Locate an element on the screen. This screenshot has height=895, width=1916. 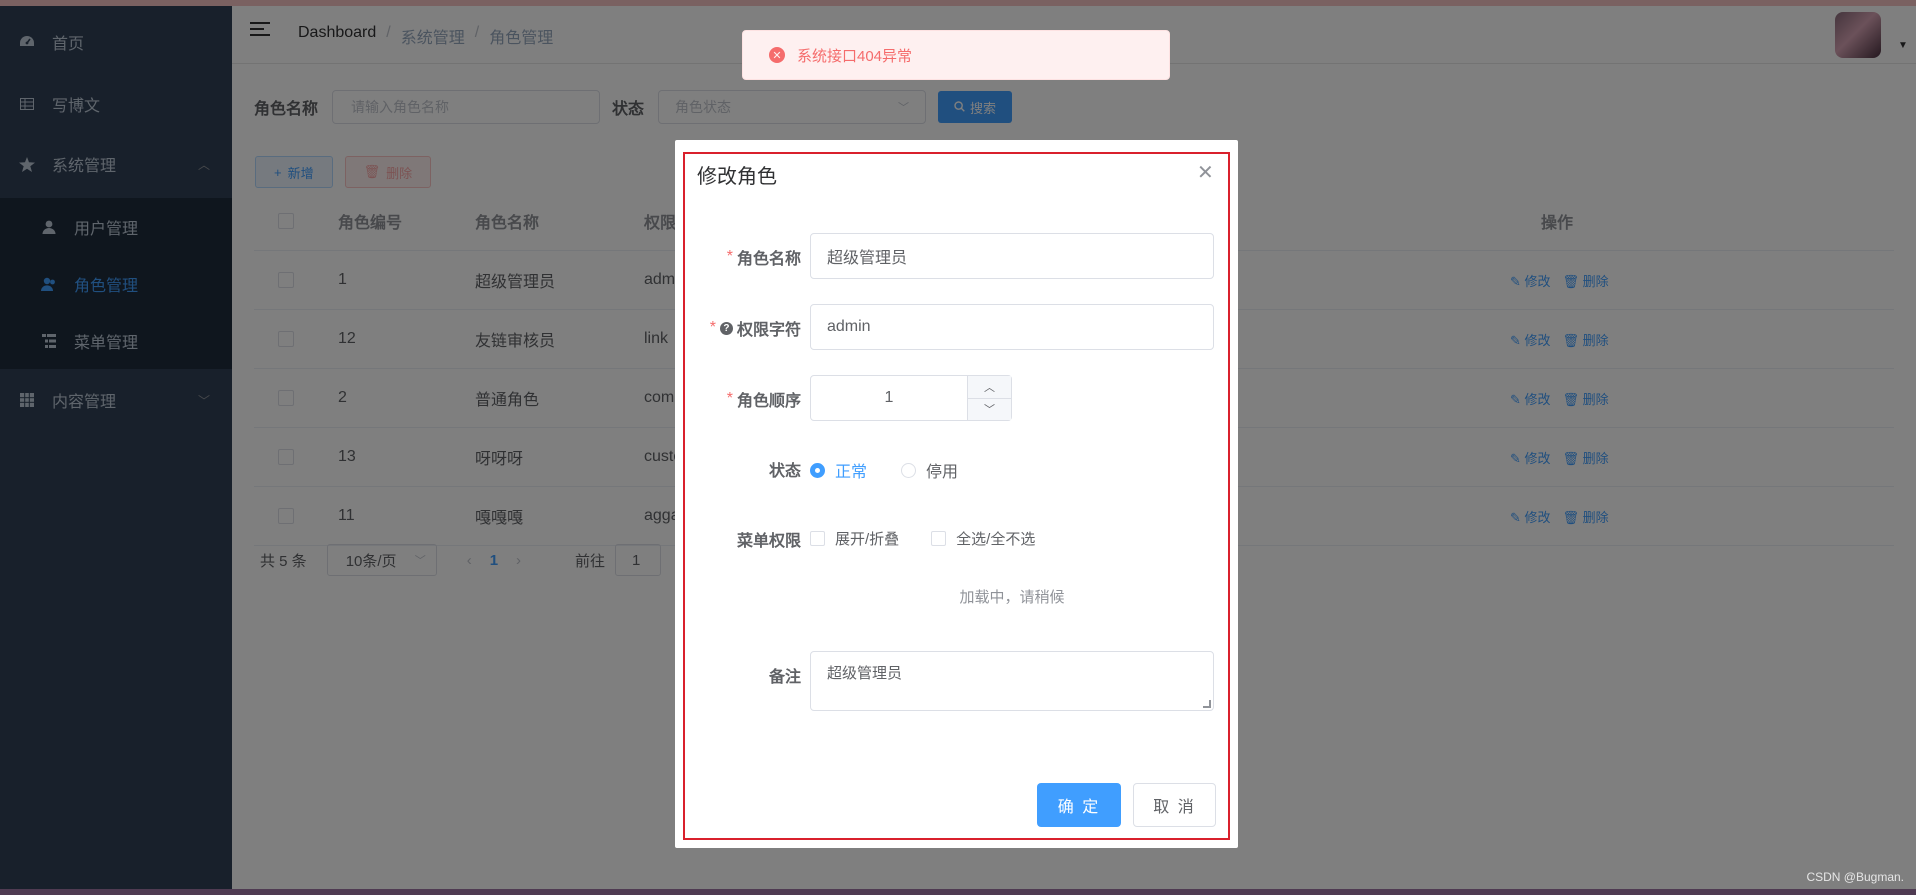
role-key-form-label: * ? 权限字符 is located at coordinates (755, 328).